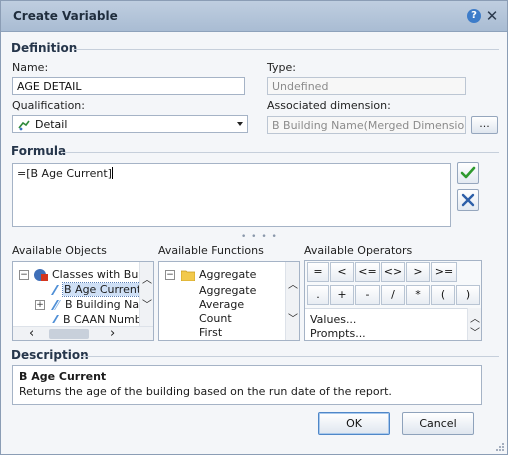  Describe the element at coordinates (292, 301) in the screenshot. I see `functions-vertical-scrollbar: ︿ ﹀` at that location.